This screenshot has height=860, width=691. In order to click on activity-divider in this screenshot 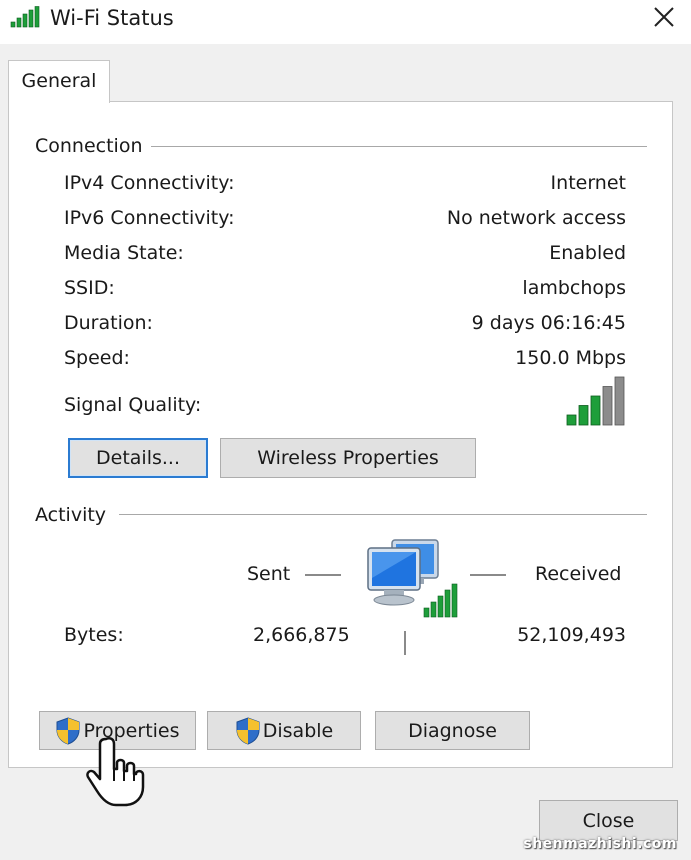, I will do `click(383, 514)`.